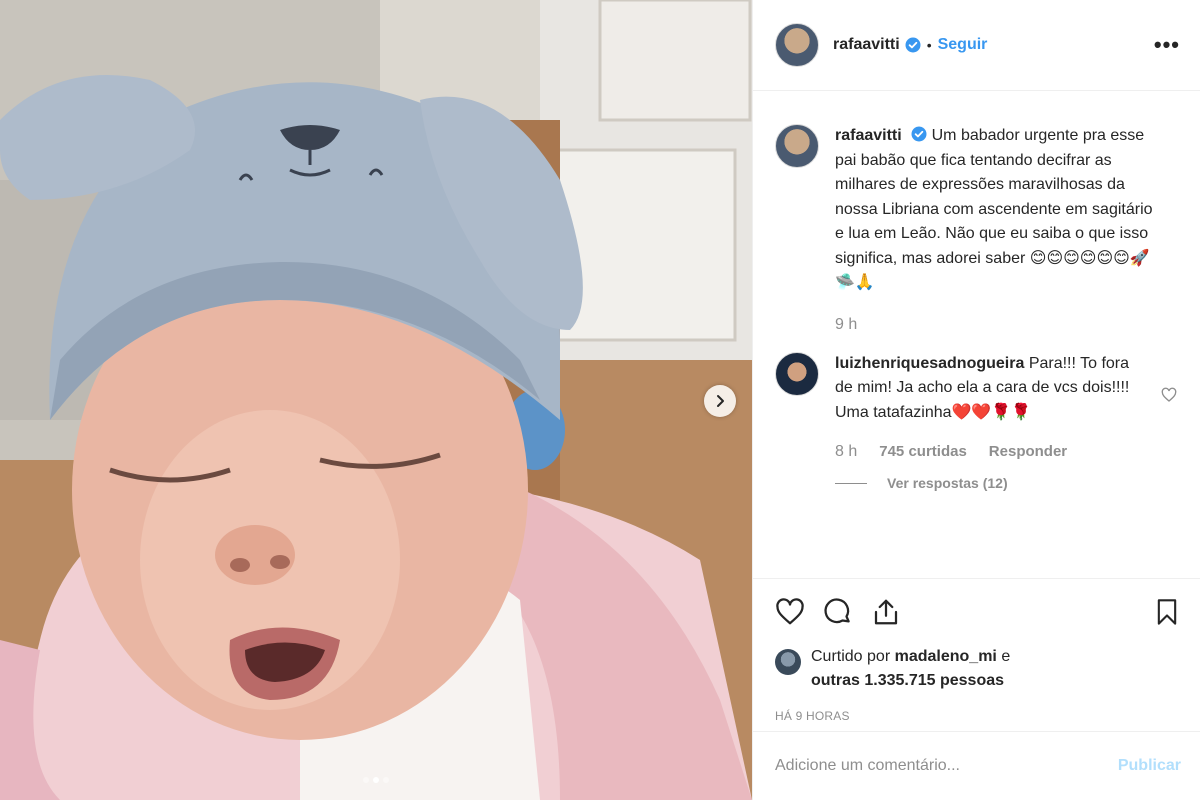 The width and height of the screenshot is (1200, 800). I want to click on commenter-avatar, so click(797, 373).